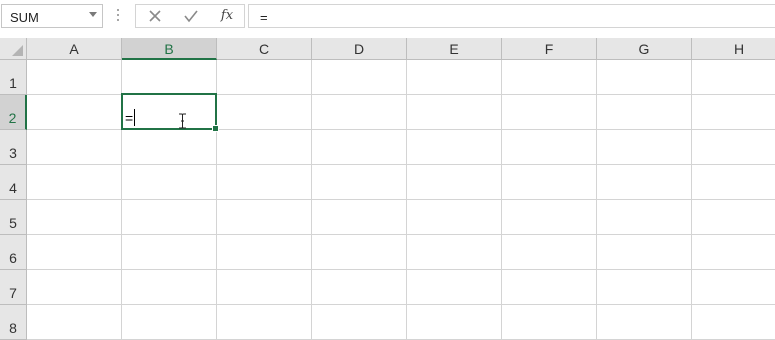 The image size is (775, 340). Describe the element at coordinates (169, 252) in the screenshot. I see `cell-b6` at that location.